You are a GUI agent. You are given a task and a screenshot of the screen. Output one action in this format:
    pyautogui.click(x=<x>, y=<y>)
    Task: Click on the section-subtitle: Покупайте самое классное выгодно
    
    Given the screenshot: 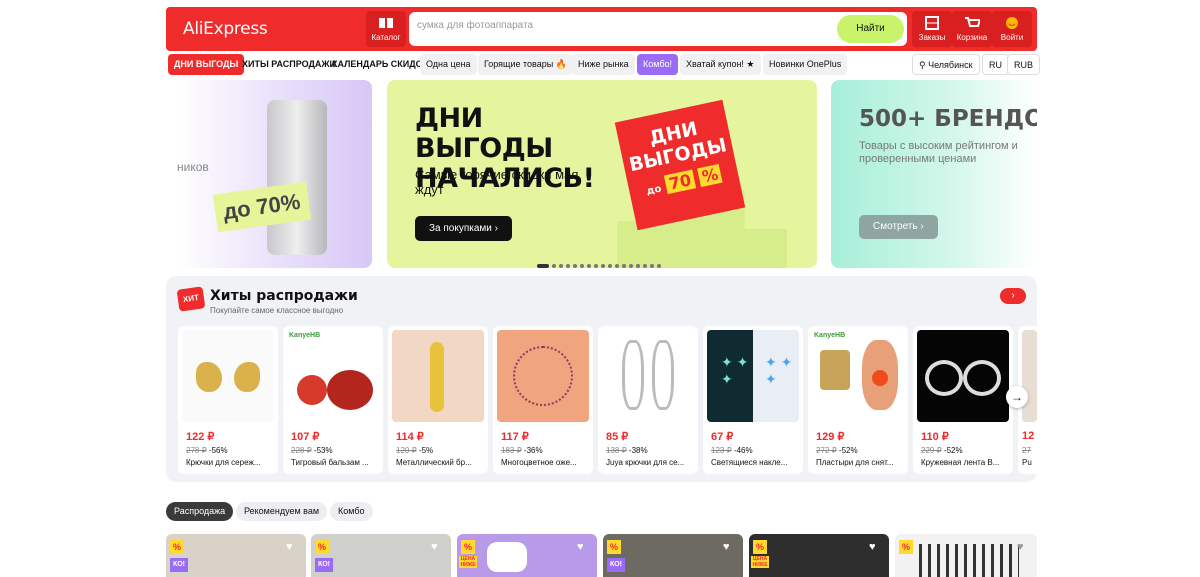 What is the action you would take?
    pyautogui.click(x=277, y=310)
    